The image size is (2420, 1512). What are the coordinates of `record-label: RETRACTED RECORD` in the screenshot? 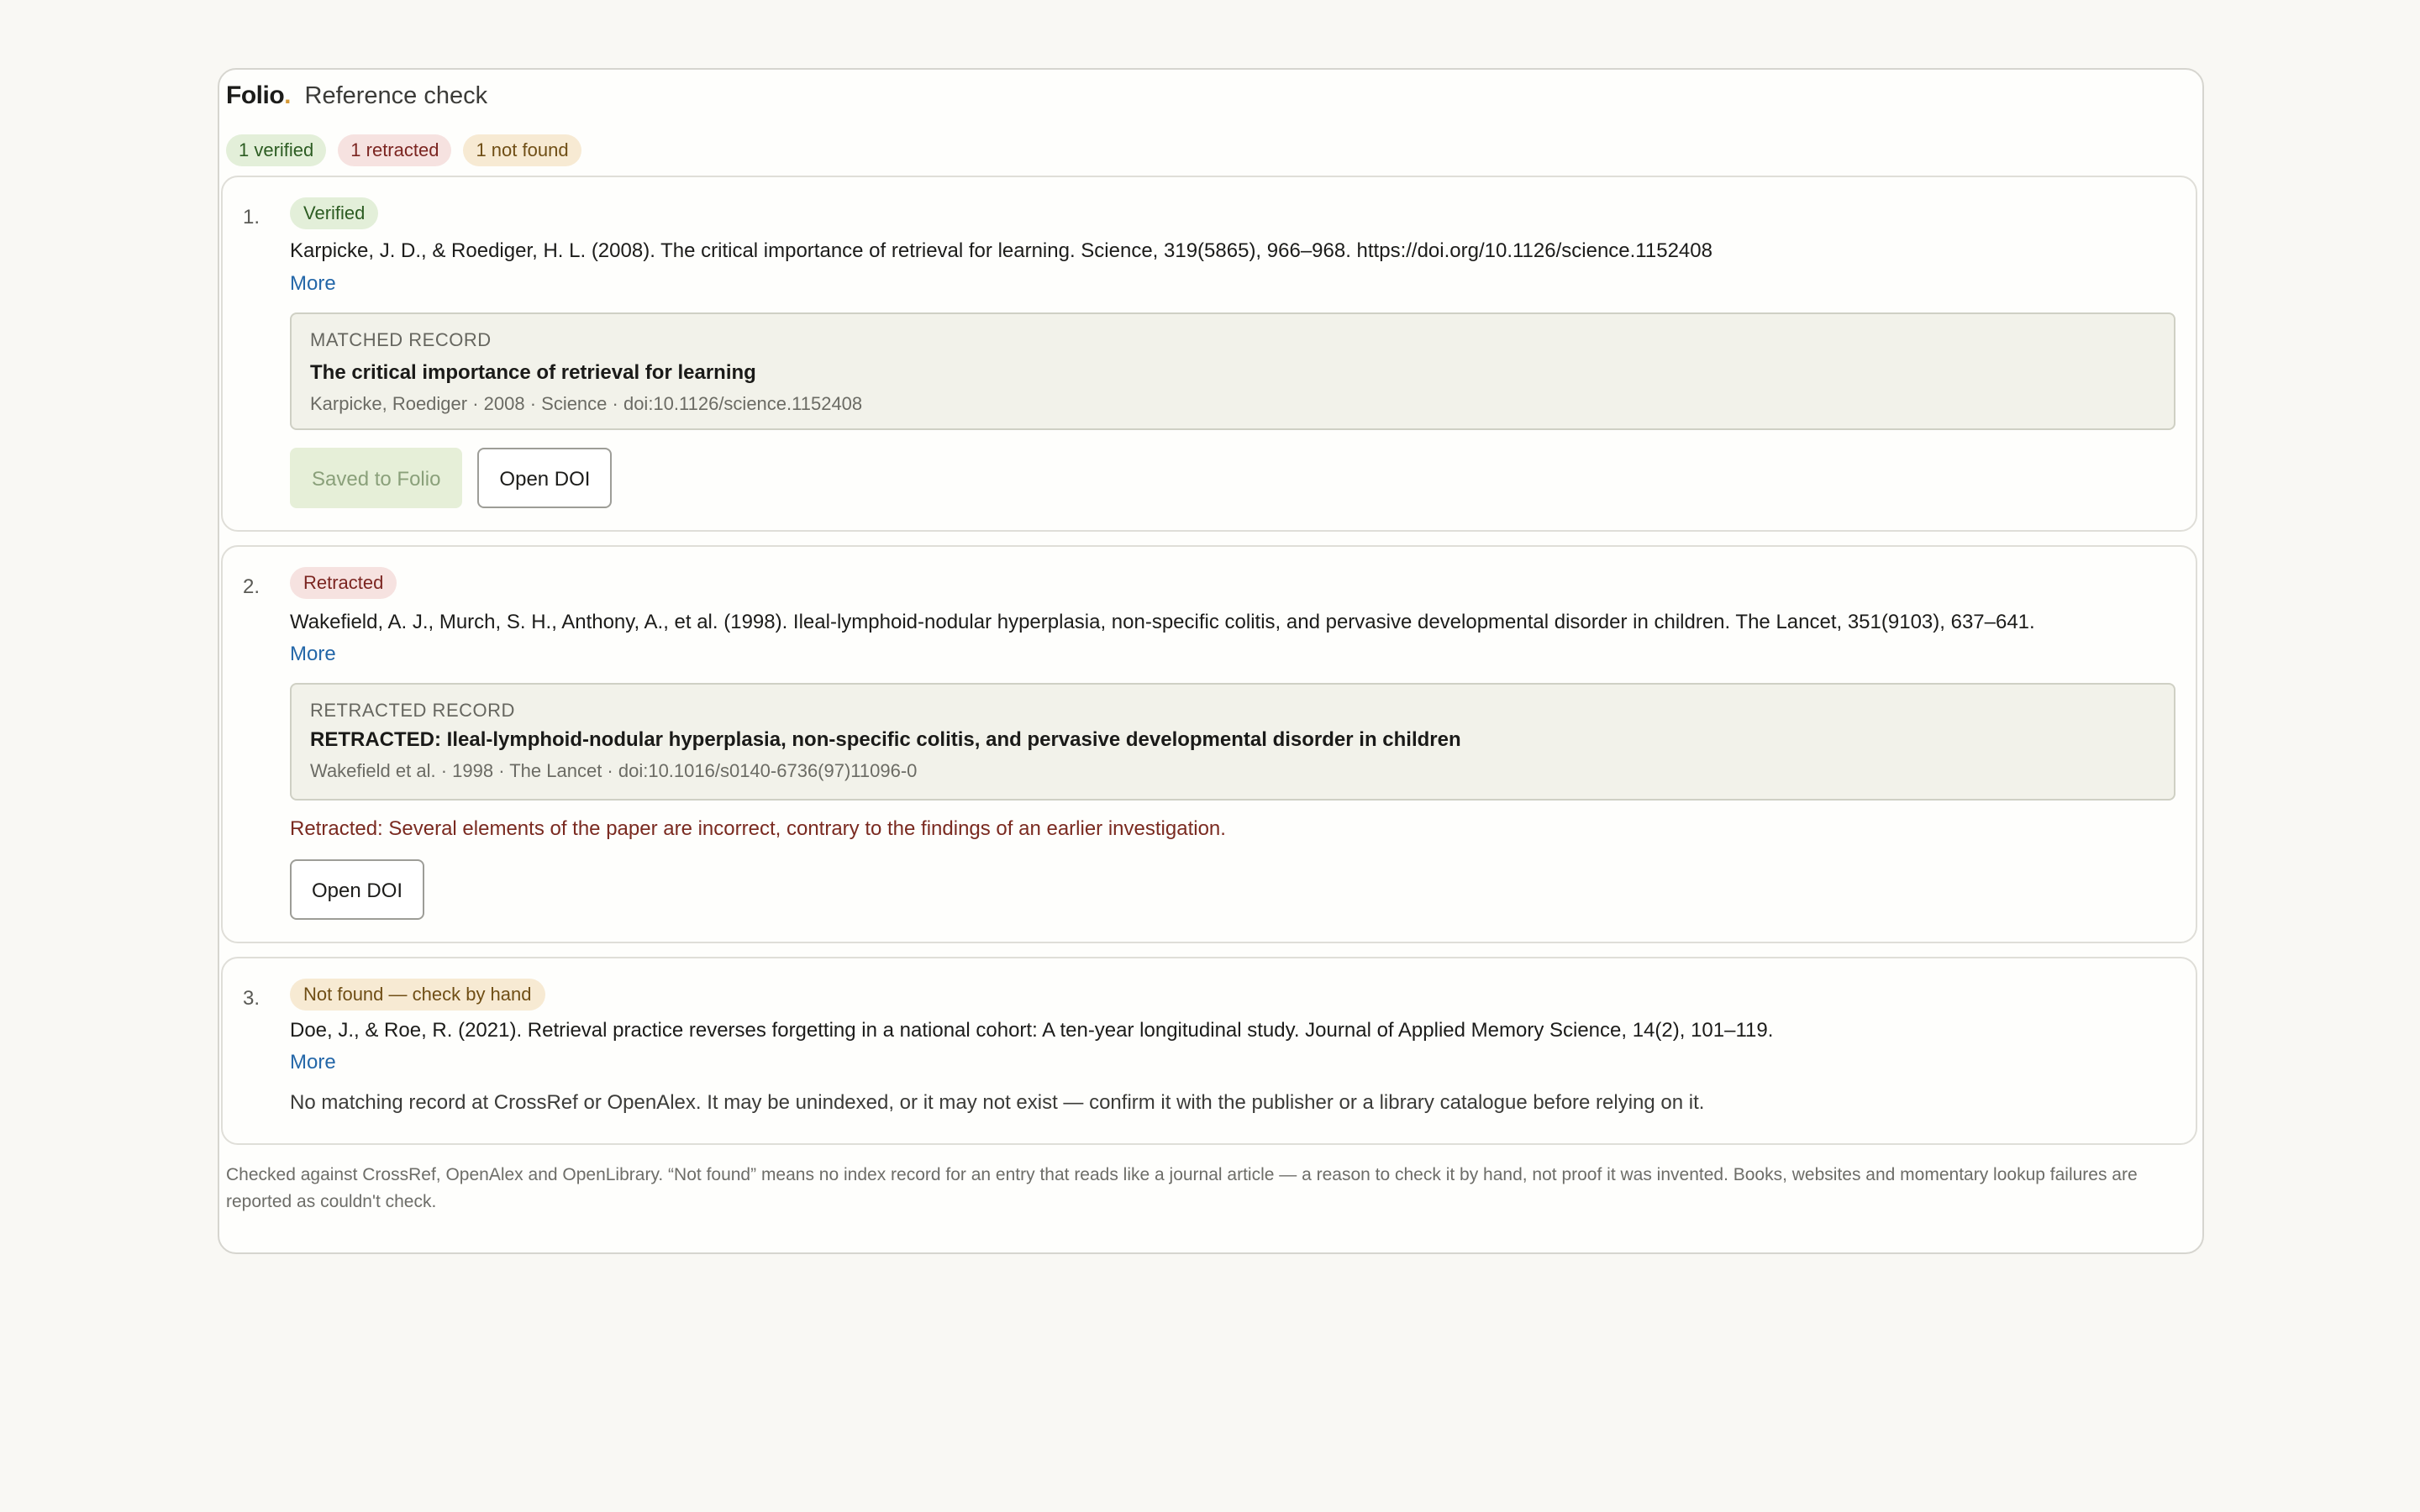 It's located at (412, 710).